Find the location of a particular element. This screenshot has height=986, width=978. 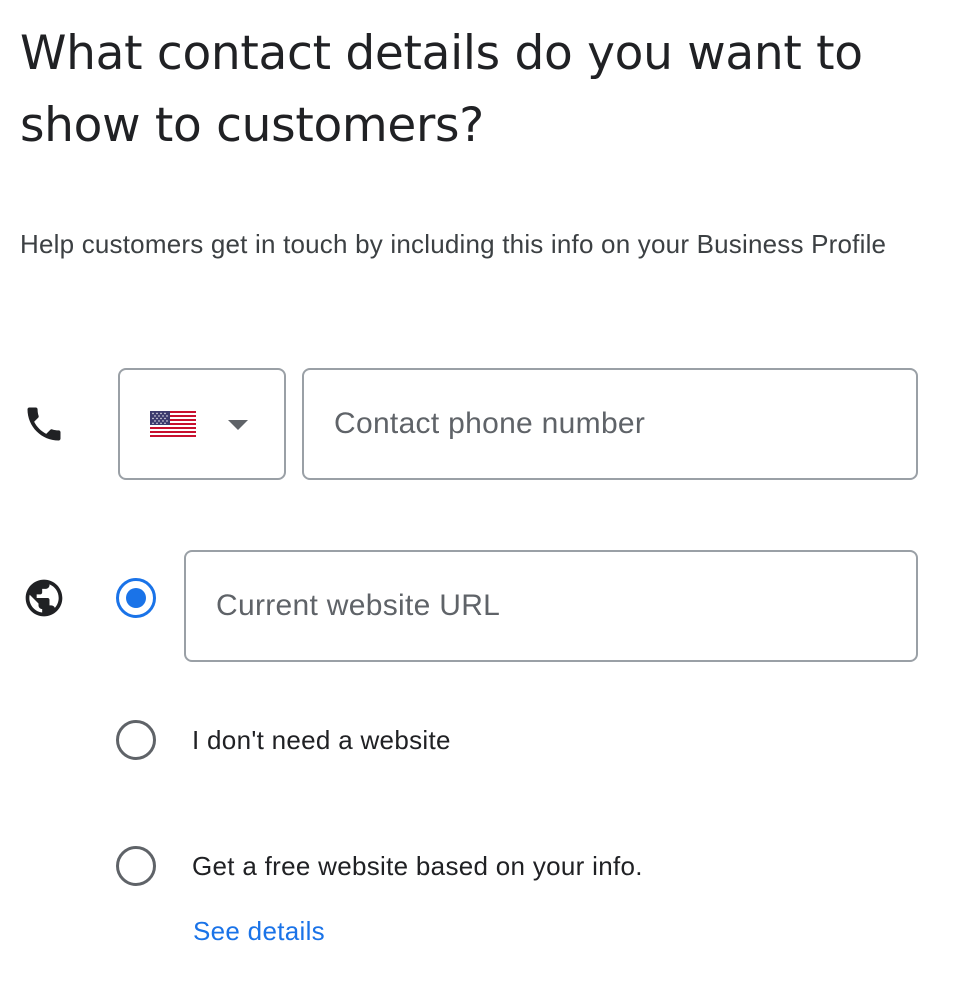

globe-icon is located at coordinates (44, 598).